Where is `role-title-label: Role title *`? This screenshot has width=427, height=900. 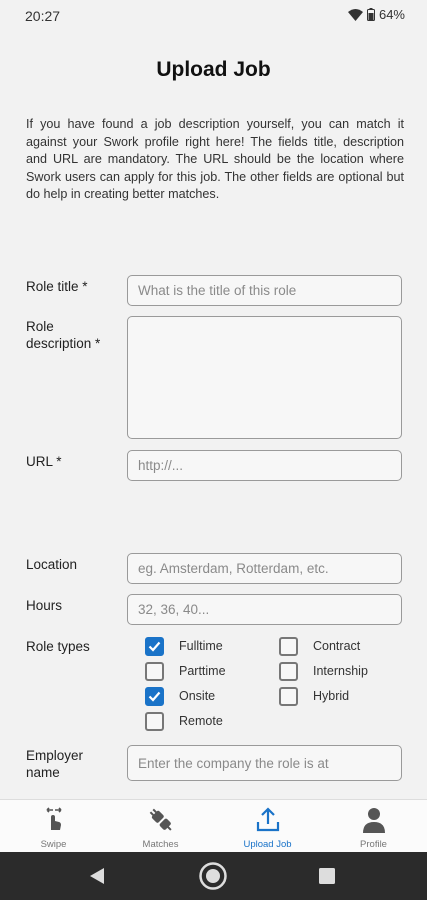 role-title-label: Role title * is located at coordinates (57, 286).